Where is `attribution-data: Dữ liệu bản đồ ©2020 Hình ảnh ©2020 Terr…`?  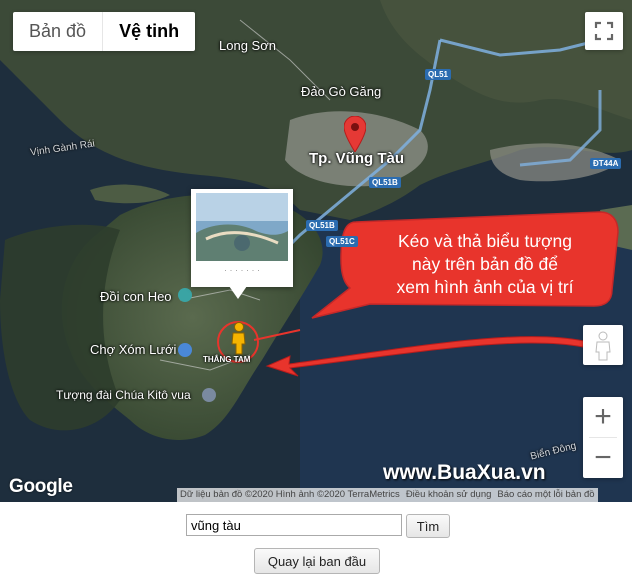 attribution-data: Dữ liệu bản đồ ©2020 Hình ảnh ©2020 Terr… is located at coordinates (290, 495).